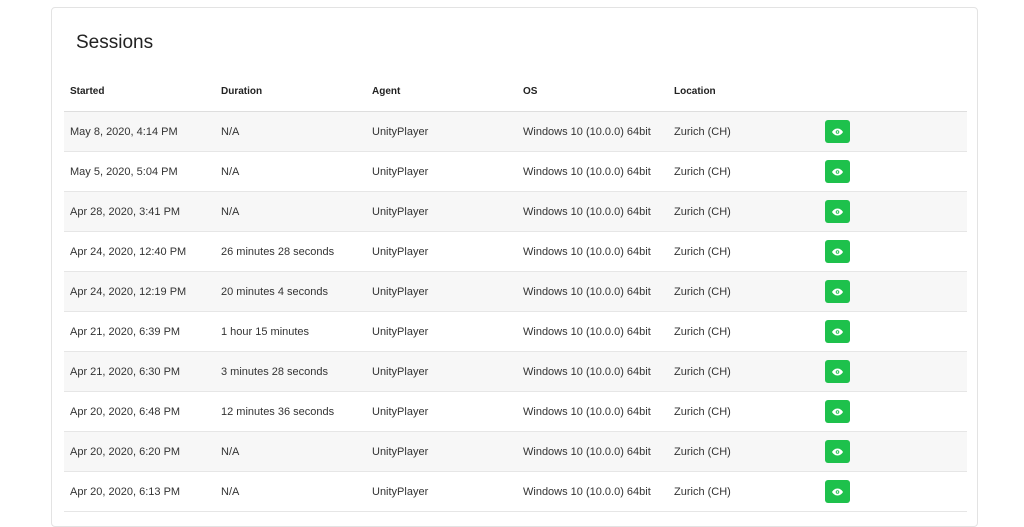 This screenshot has width=1024, height=527. I want to click on cell-duration: 20 minutes 4 seconds, so click(290, 291).